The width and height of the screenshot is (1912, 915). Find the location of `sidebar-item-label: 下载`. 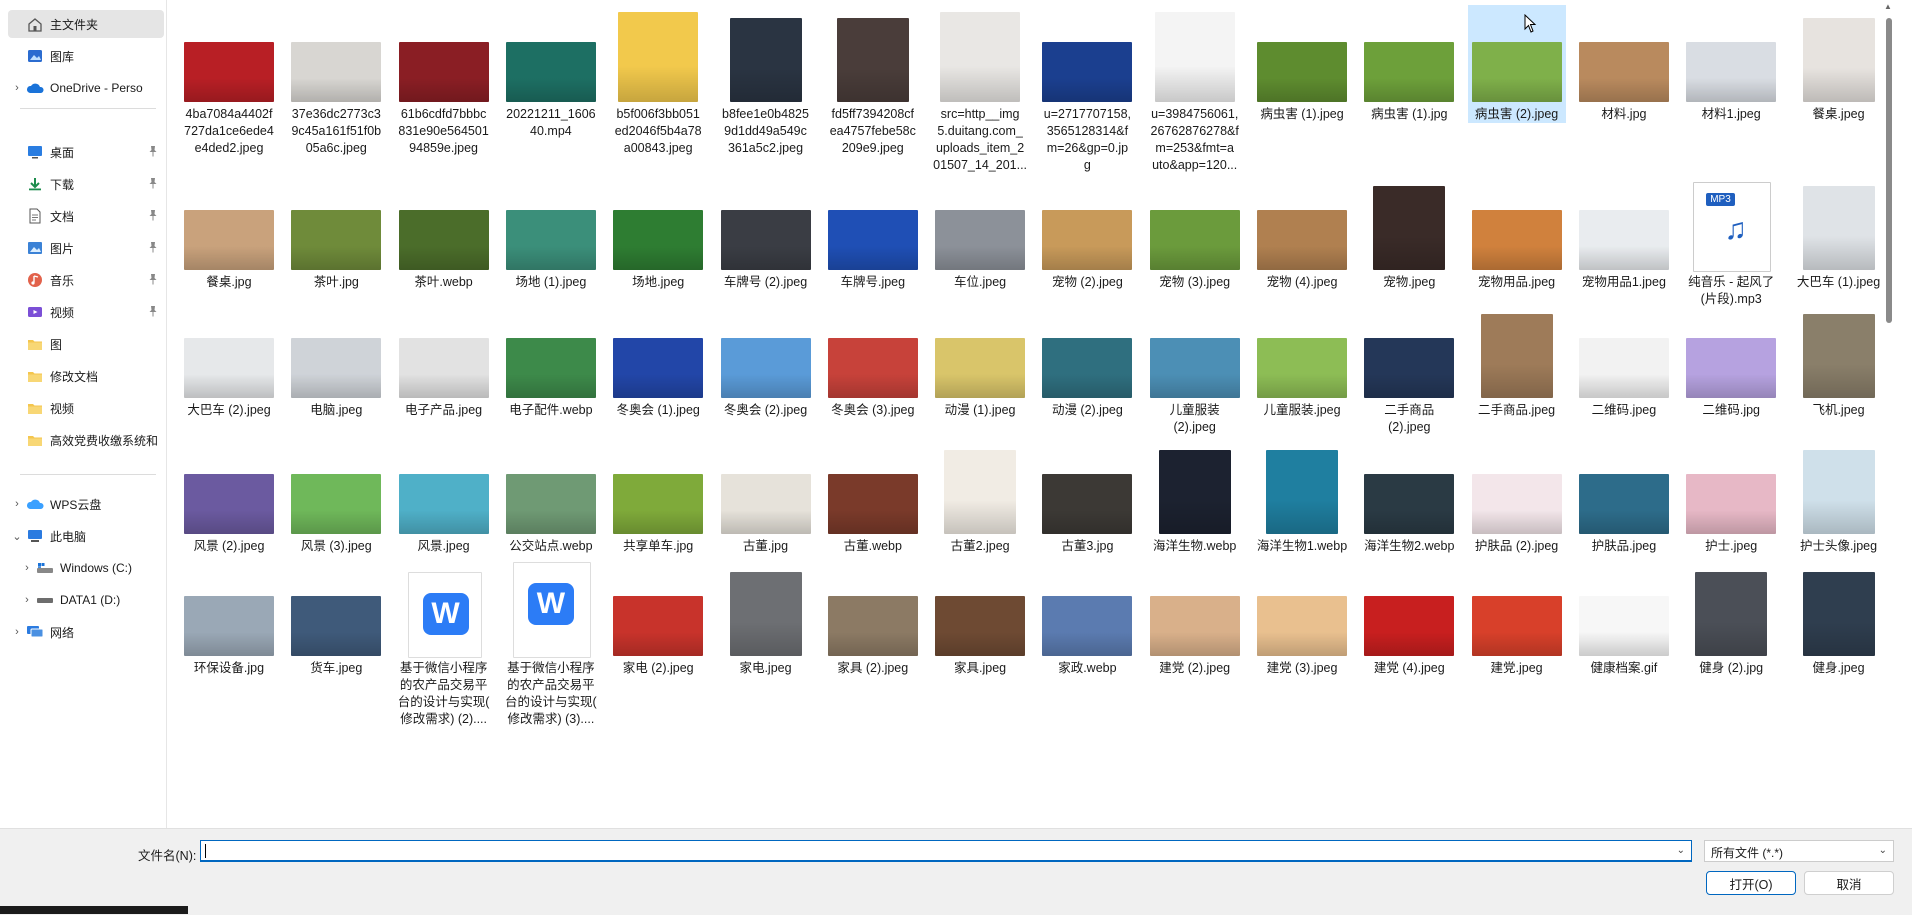

sidebar-item-label: 下载 is located at coordinates (62, 184).